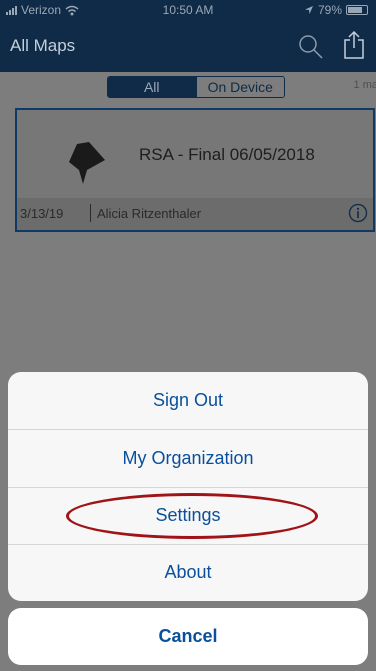 The image size is (376, 671). What do you see at coordinates (358, 213) in the screenshot?
I see `info-icon` at bounding box center [358, 213].